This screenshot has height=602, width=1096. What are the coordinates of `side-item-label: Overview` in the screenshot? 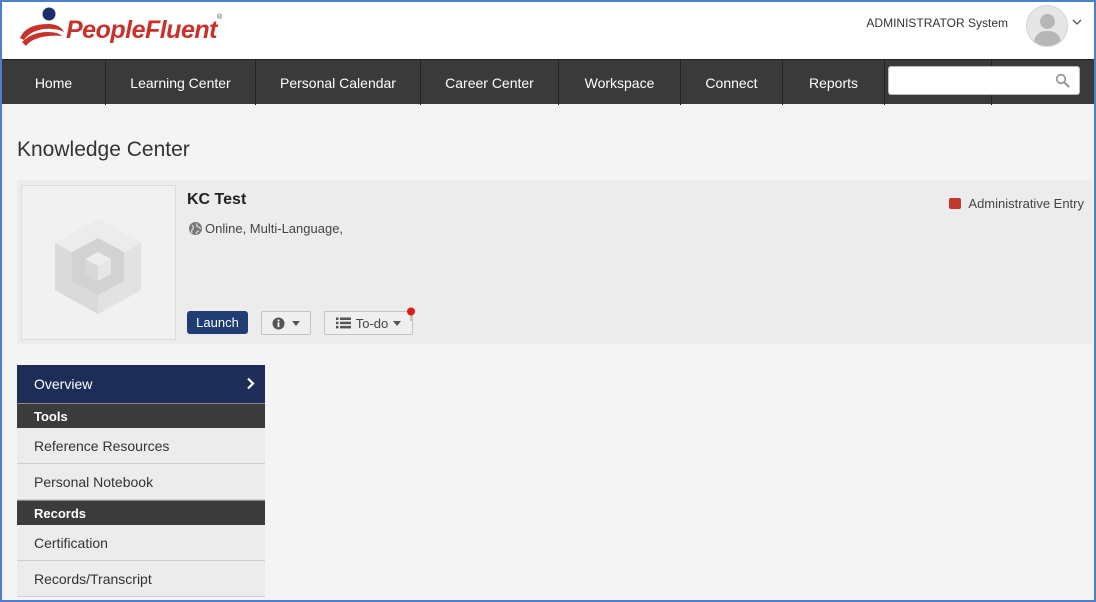 It's located at (63, 384).